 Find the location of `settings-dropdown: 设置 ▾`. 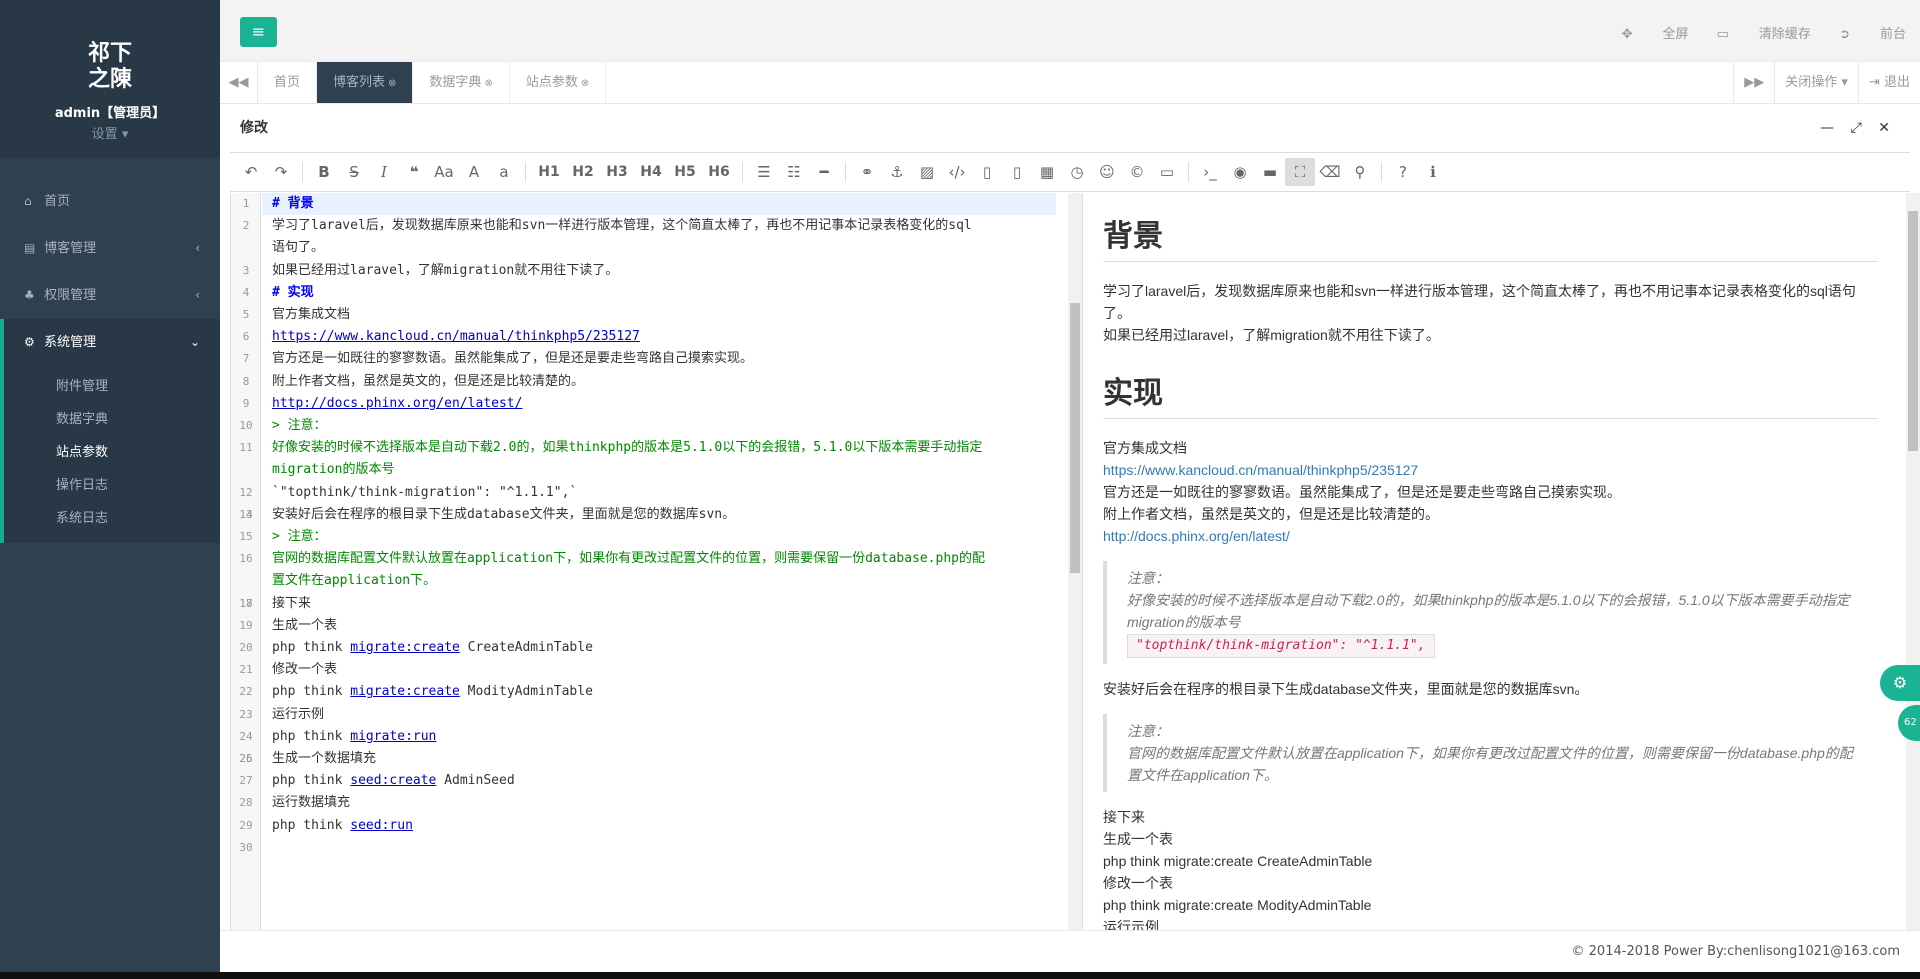

settings-dropdown: 设置 ▾ is located at coordinates (110, 132).